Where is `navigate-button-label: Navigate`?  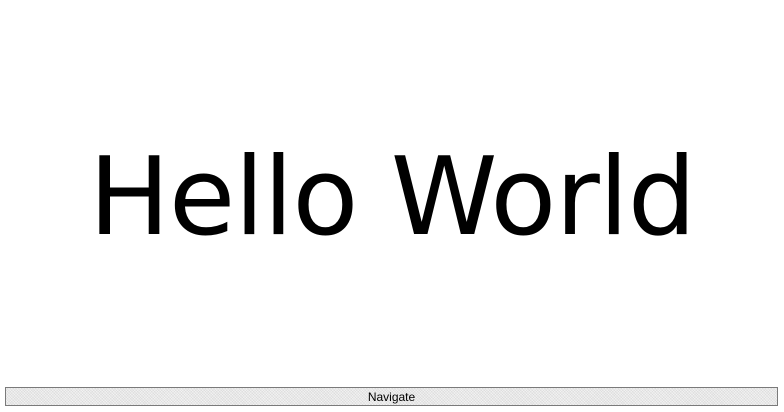
navigate-button-label: Navigate is located at coordinates (391, 396).